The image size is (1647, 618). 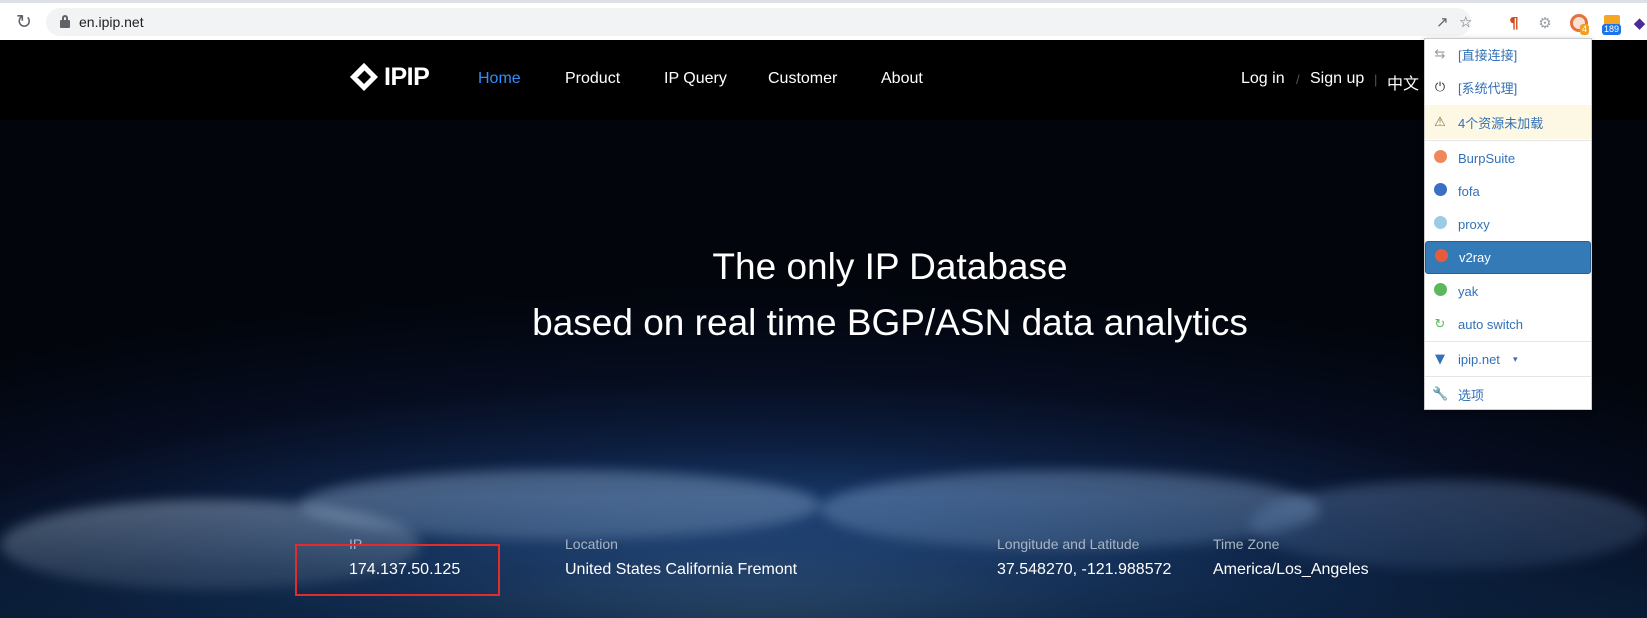 I want to click on login-link: Log in, so click(x=1263, y=79).